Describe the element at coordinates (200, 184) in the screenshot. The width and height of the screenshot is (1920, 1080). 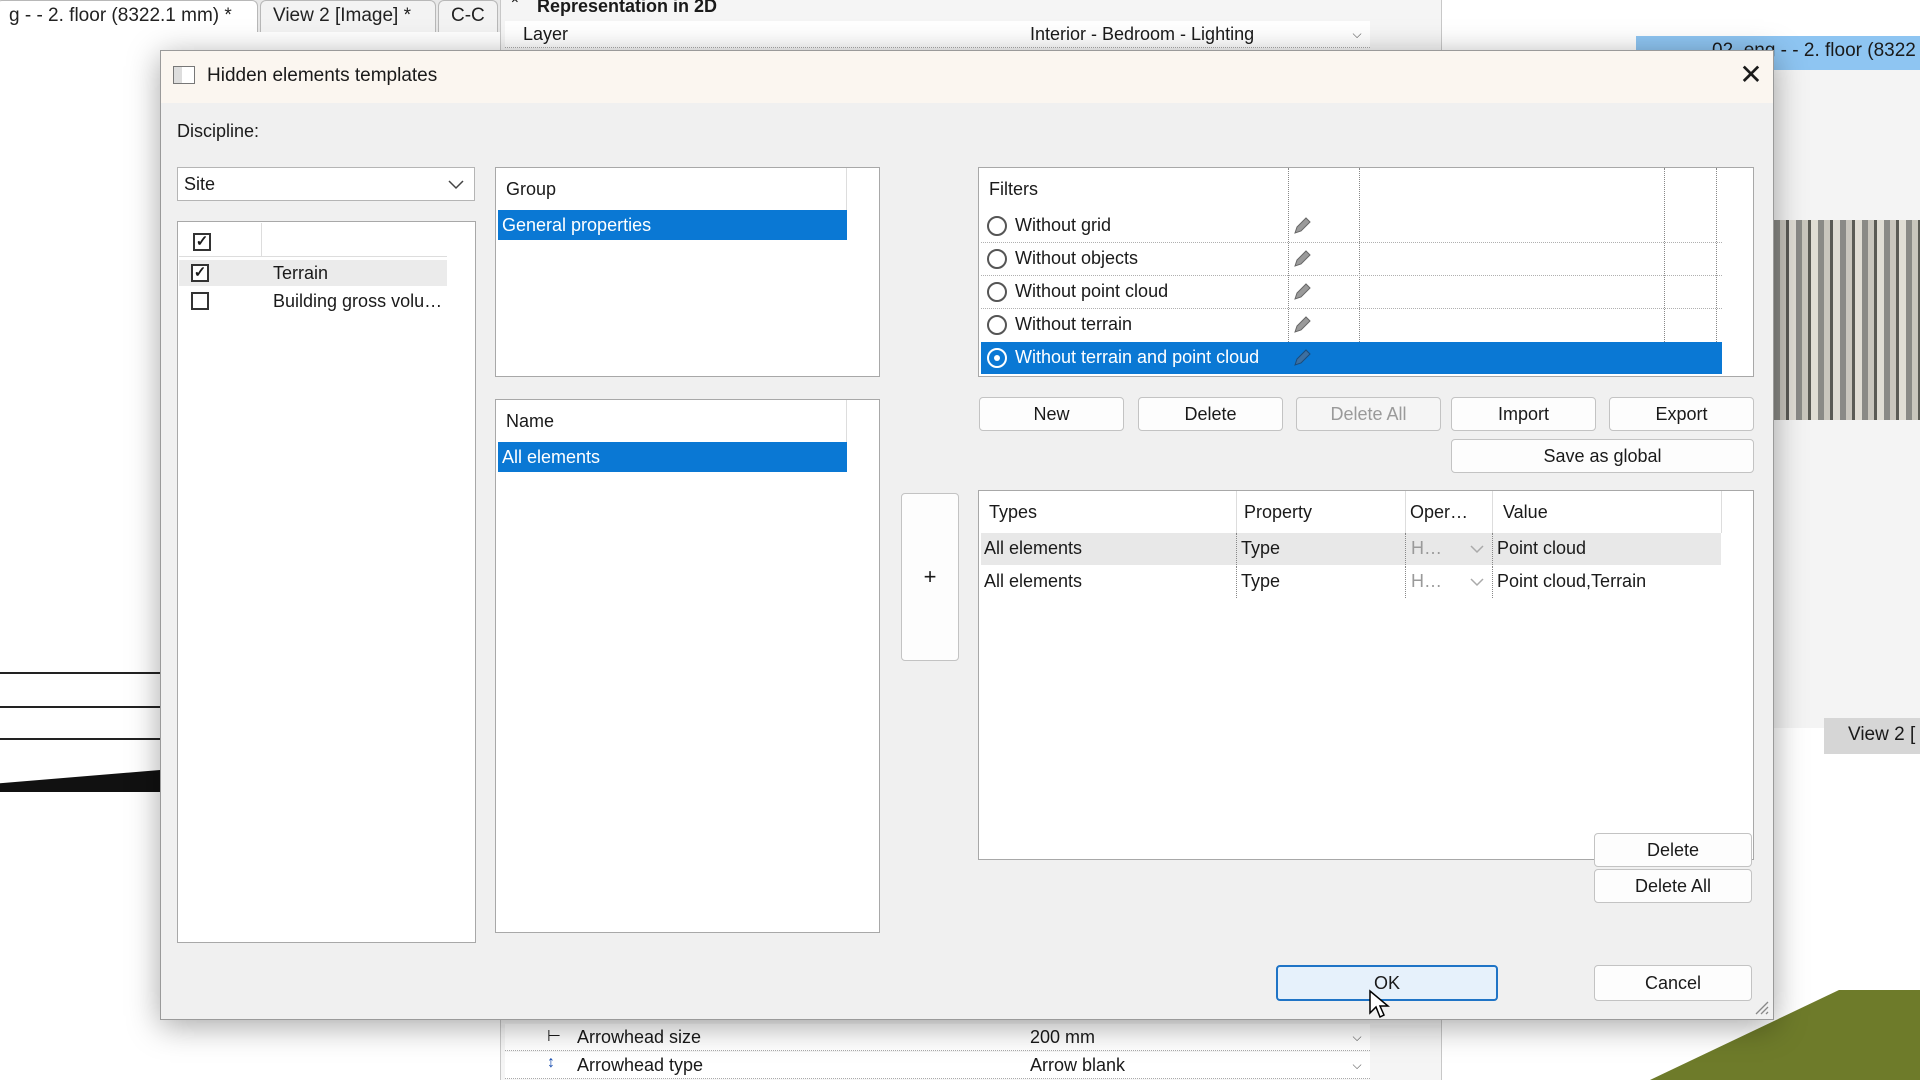
I see `discipline-value: Site` at that location.